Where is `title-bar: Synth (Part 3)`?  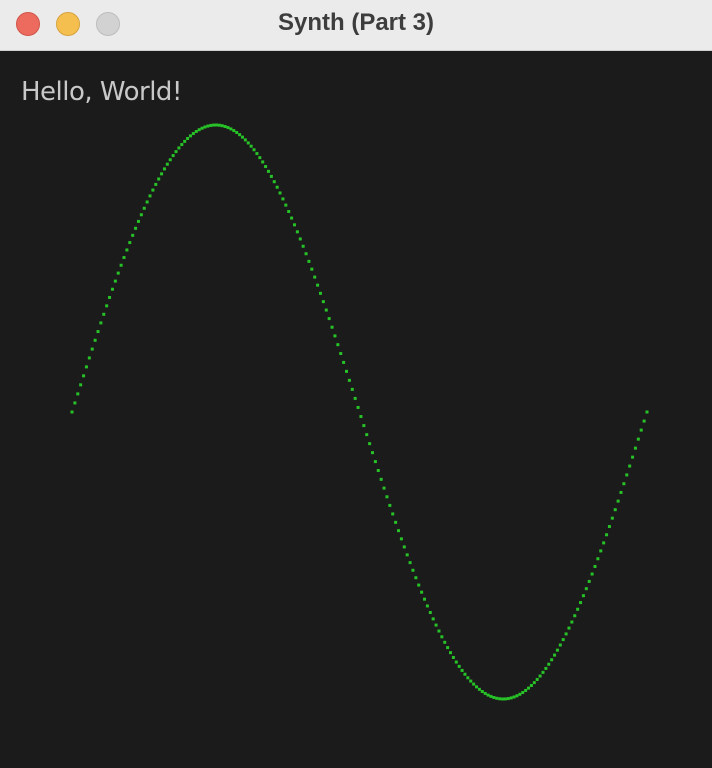 title-bar: Synth (Part 3) is located at coordinates (356, 25).